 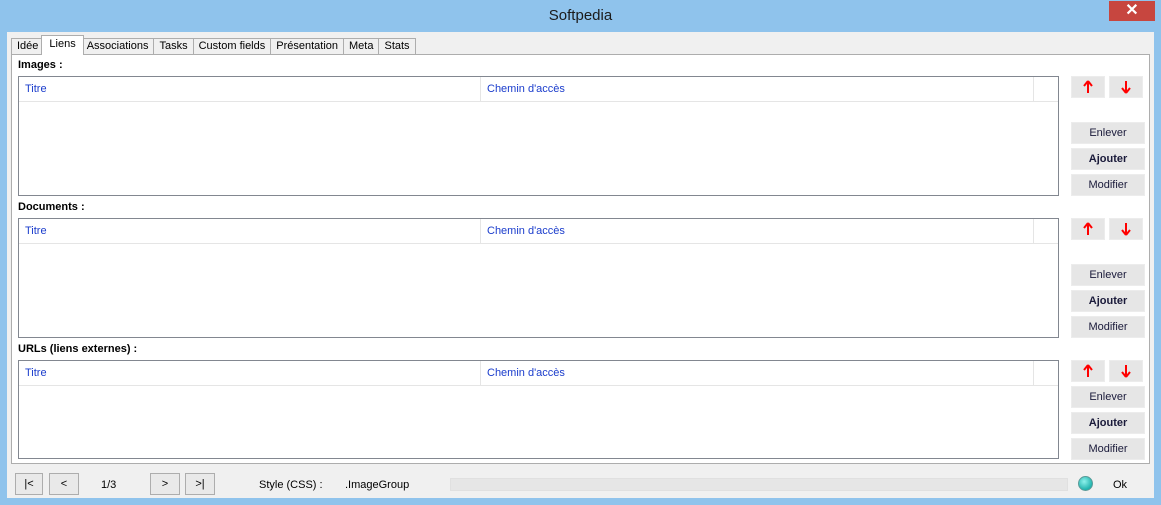 I want to click on documents-section-label: Documents :, so click(x=51, y=207).